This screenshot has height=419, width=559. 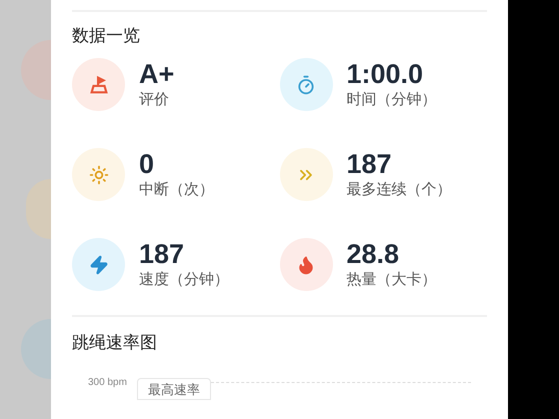 I want to click on stat-value: 28.8, so click(x=373, y=254).